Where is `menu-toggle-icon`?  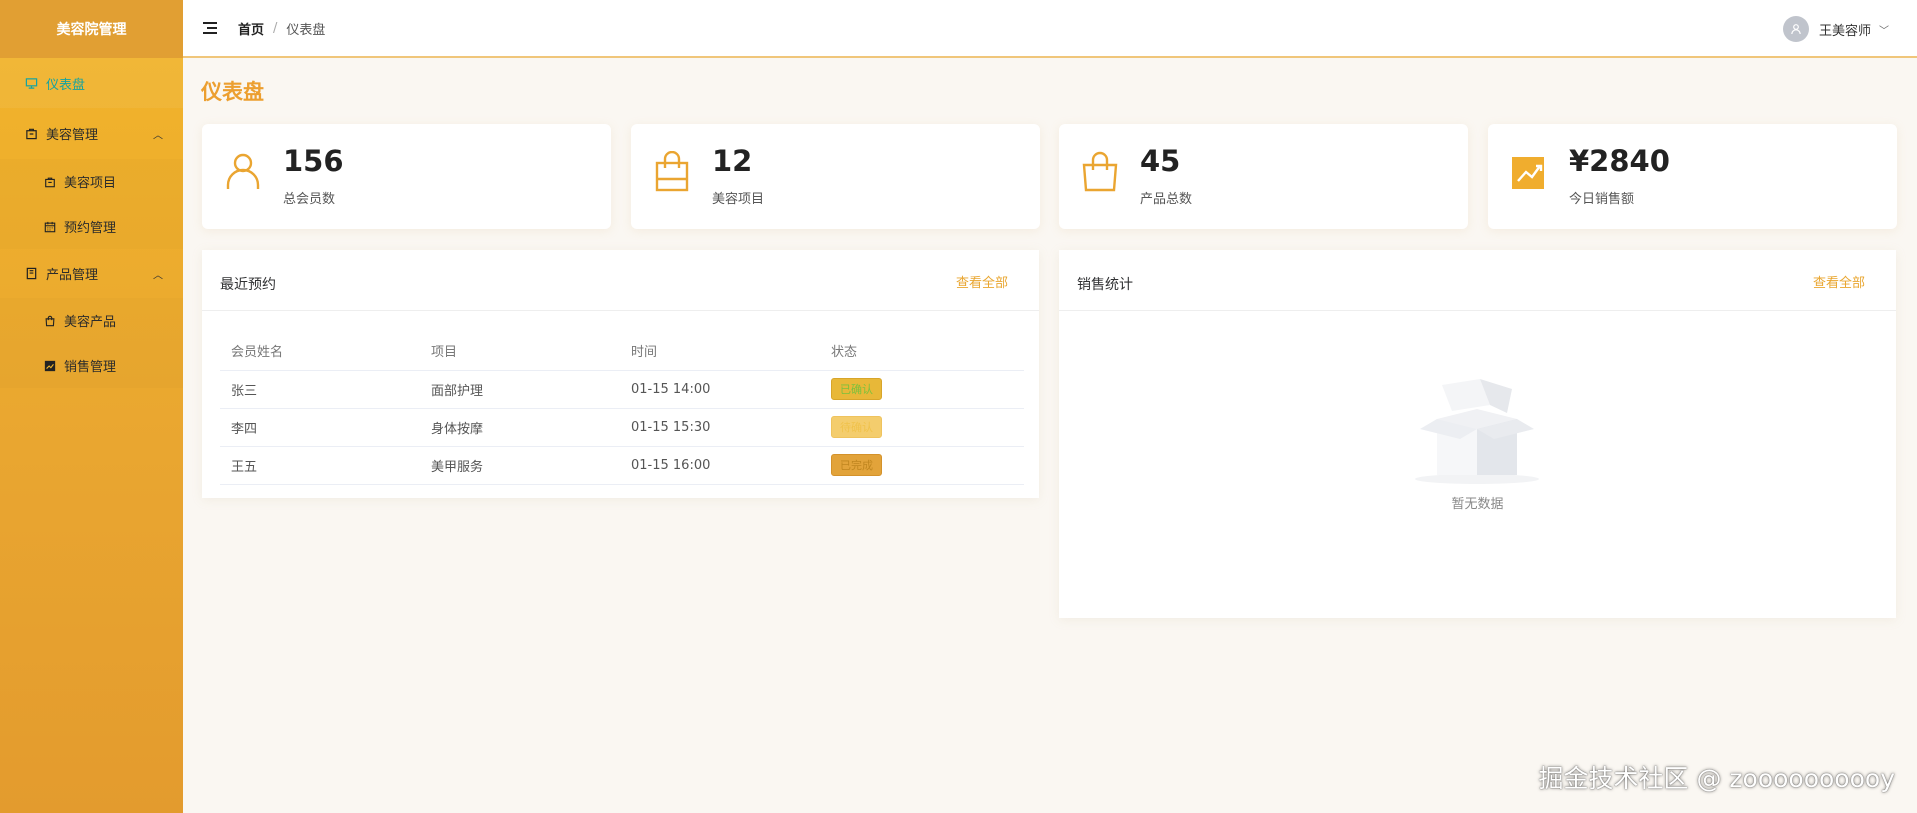
menu-toggle-icon is located at coordinates (211, 28).